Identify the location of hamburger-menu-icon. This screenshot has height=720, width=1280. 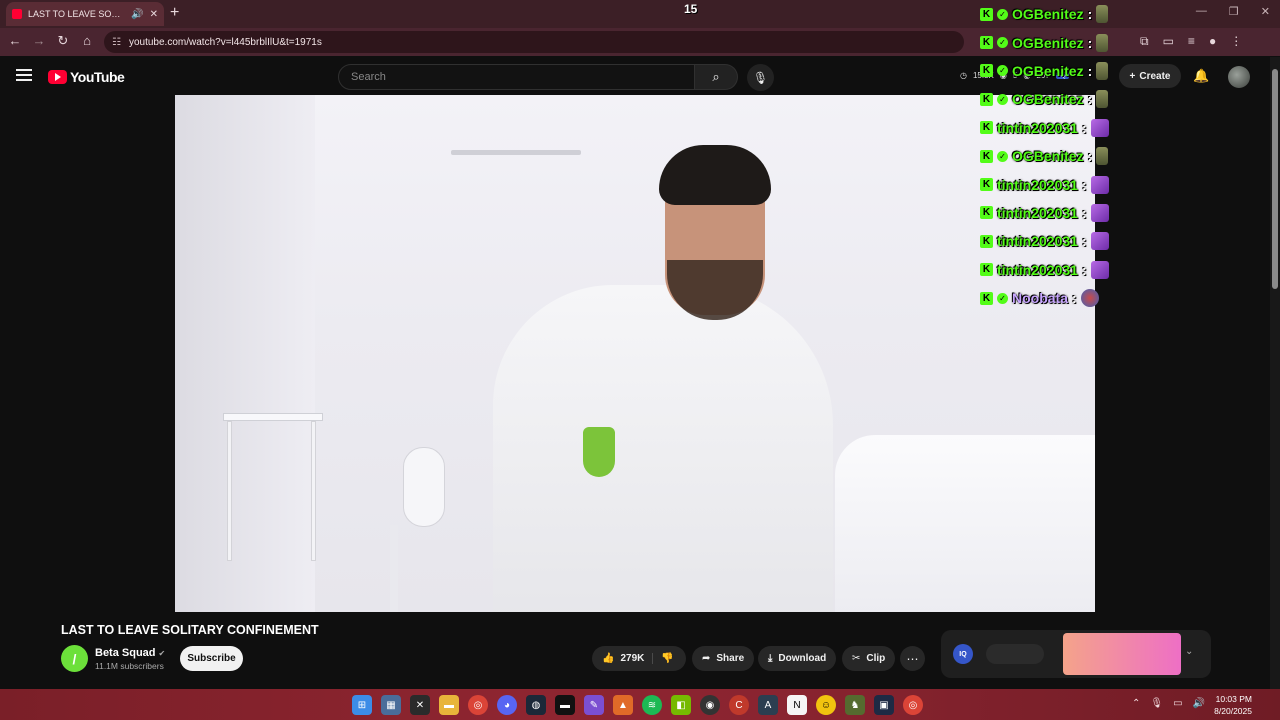
(24, 75).